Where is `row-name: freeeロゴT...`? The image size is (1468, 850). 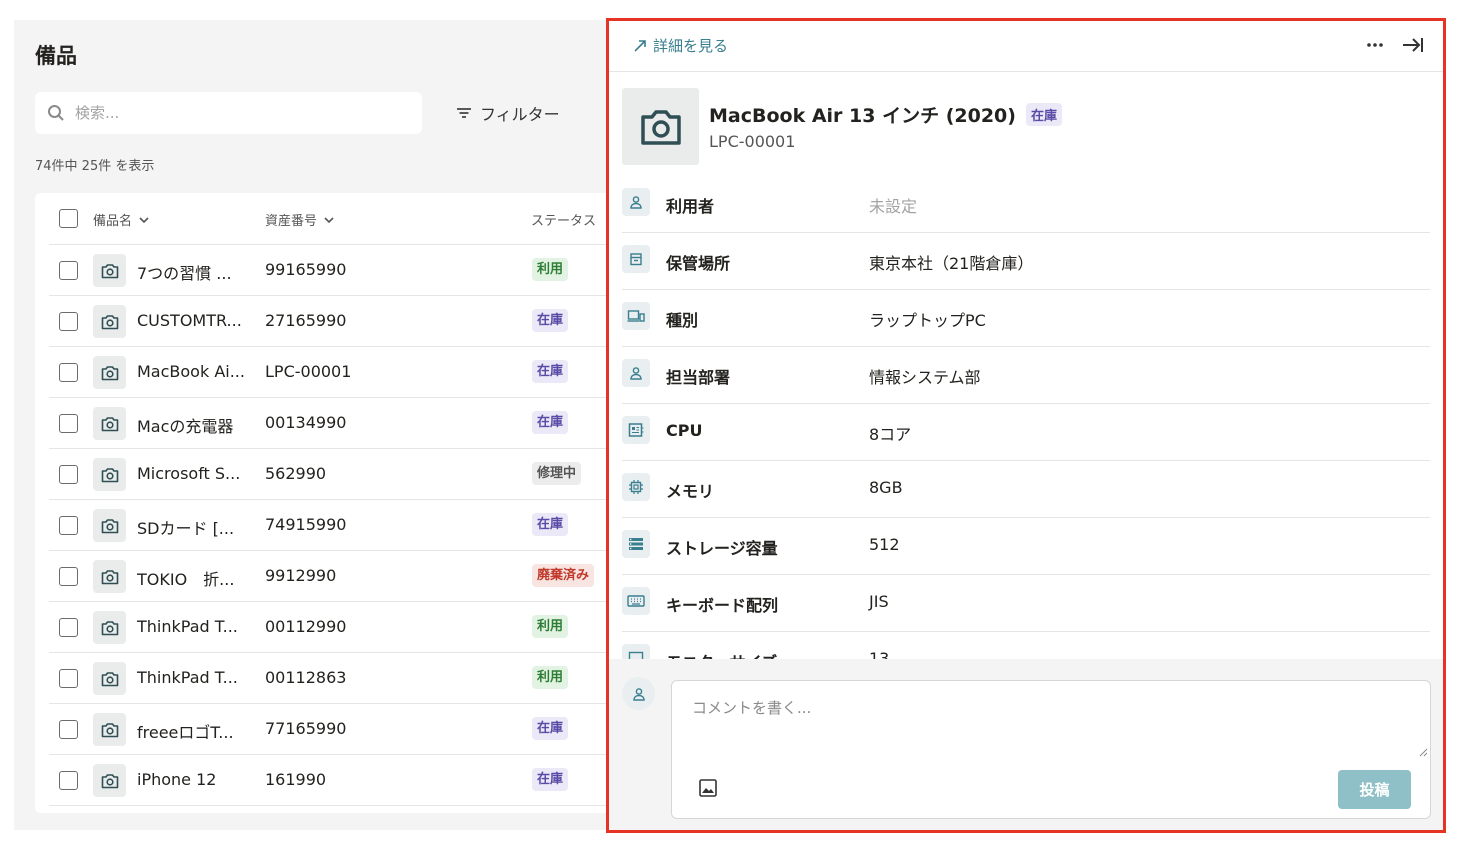 row-name: freeeロゴT... is located at coordinates (185, 731).